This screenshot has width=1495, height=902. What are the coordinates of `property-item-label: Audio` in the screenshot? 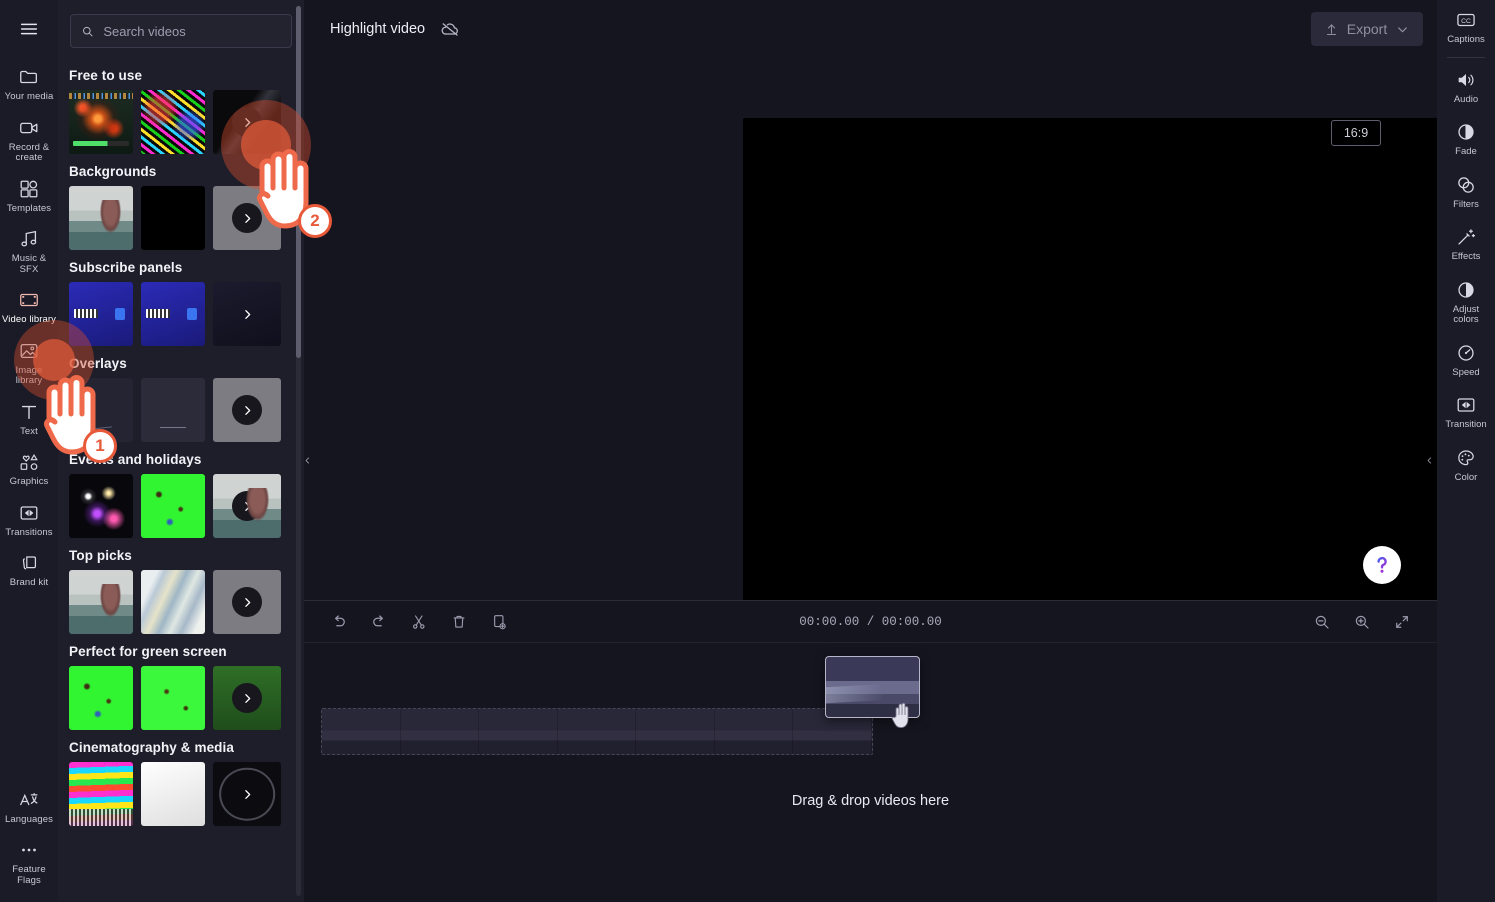 It's located at (1466, 99).